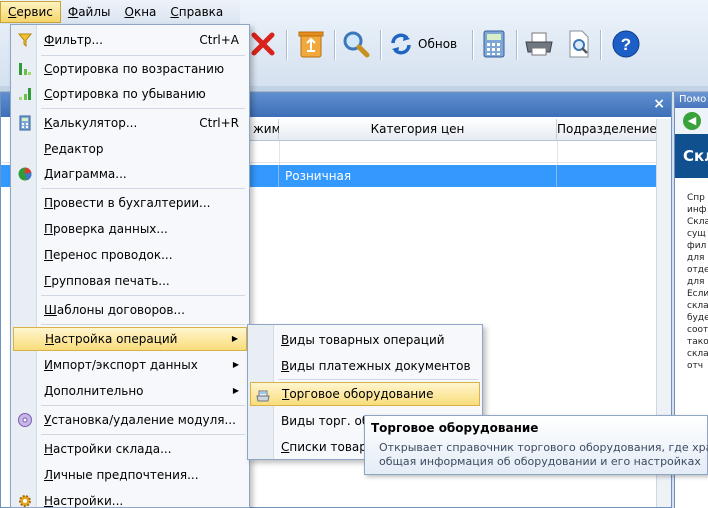 Image resolution: width=708 pixels, height=508 pixels. Describe the element at coordinates (455, 428) in the screenshot. I see `tooltip-title: Торговое оборудование` at that location.